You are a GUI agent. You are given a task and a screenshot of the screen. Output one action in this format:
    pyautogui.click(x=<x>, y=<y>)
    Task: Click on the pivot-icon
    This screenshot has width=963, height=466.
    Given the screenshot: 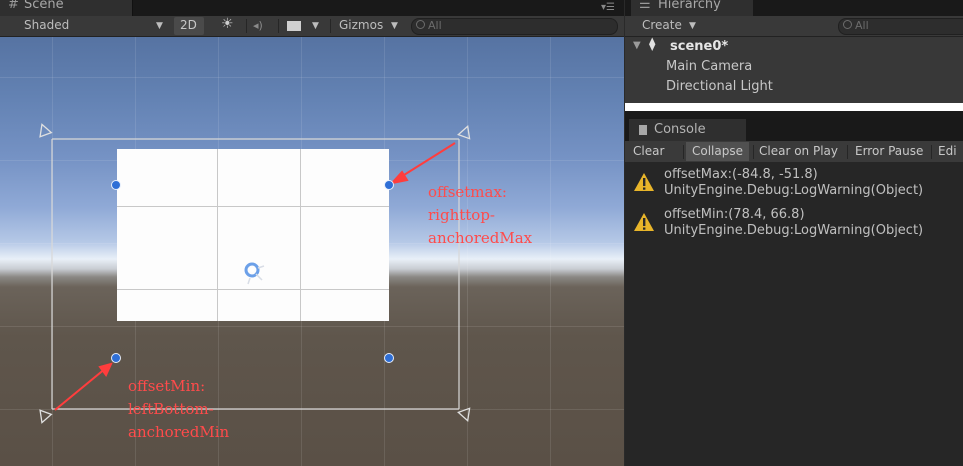 What is the action you would take?
    pyautogui.click(x=255, y=275)
    